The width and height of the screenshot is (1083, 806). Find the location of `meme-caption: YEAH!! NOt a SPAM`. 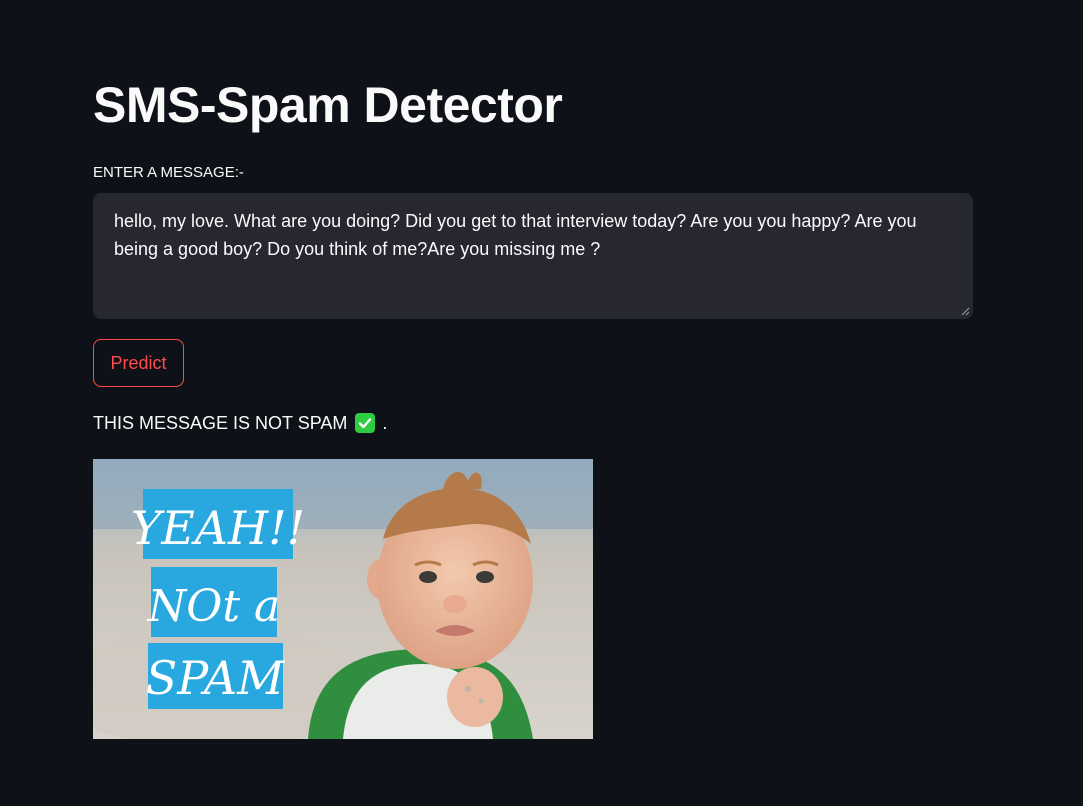

meme-caption: YEAH!! NOt a SPAM is located at coordinates (218, 599).